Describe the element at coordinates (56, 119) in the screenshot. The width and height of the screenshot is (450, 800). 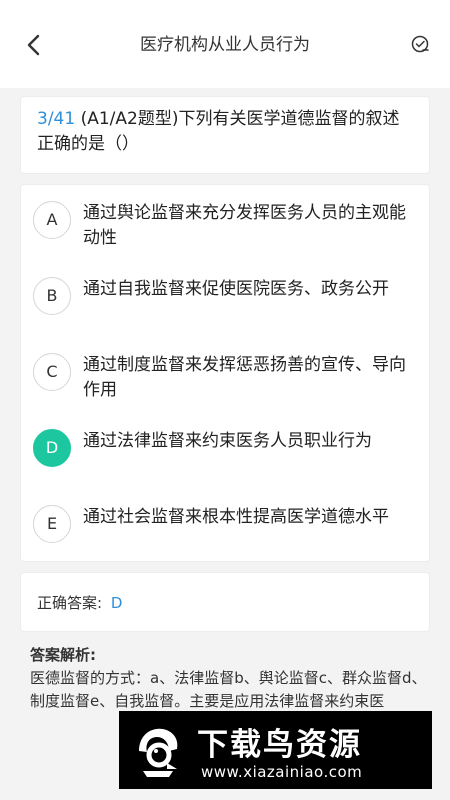
I see `question-index: 3/41` at that location.